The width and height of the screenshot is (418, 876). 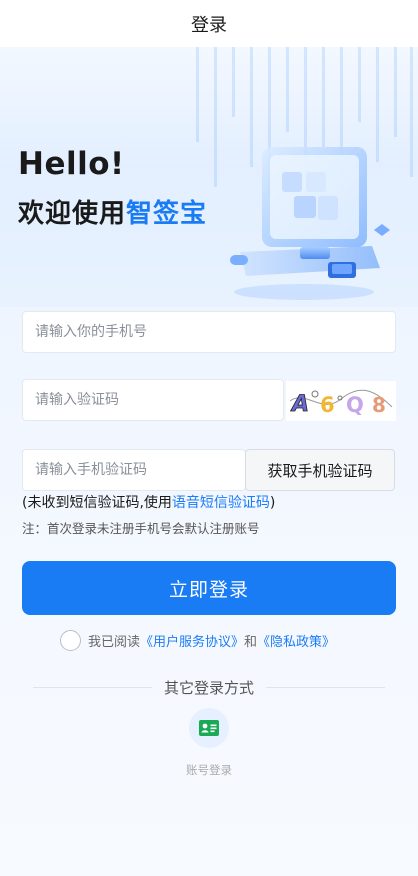 What do you see at coordinates (320, 470) in the screenshot?
I see `get-sms-code-button: 获取手机验证码` at bounding box center [320, 470].